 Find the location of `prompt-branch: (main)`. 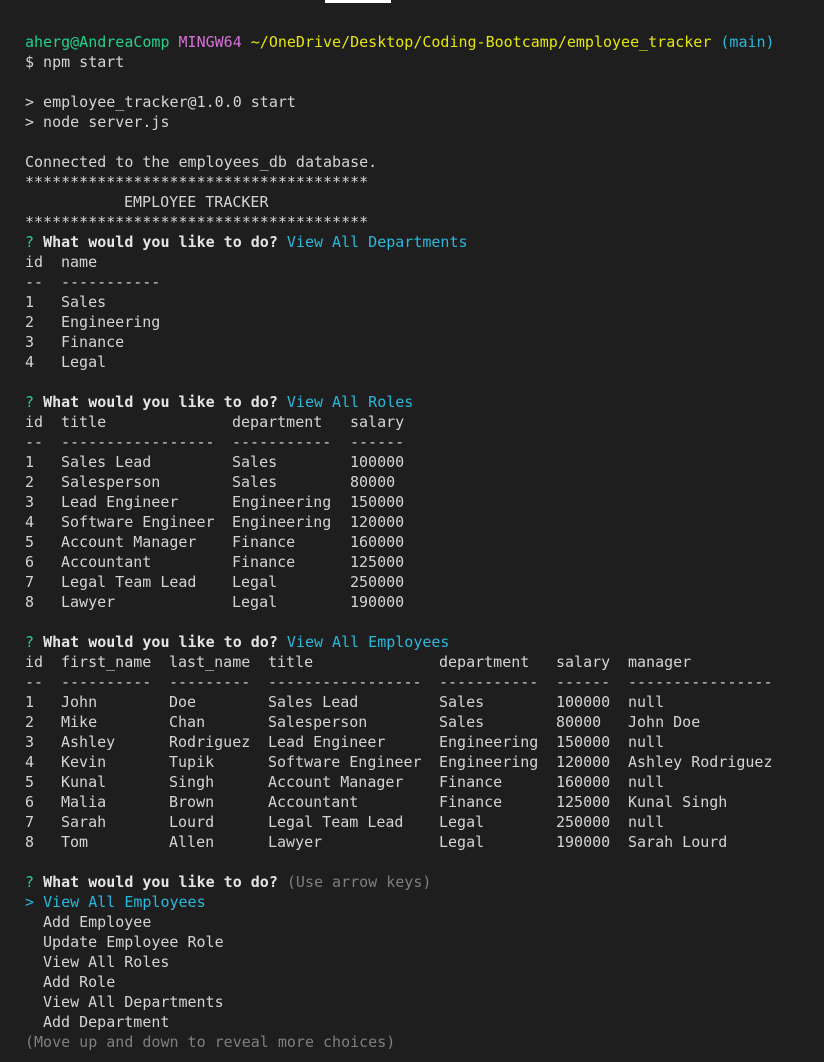

prompt-branch: (main) is located at coordinates (747, 42).